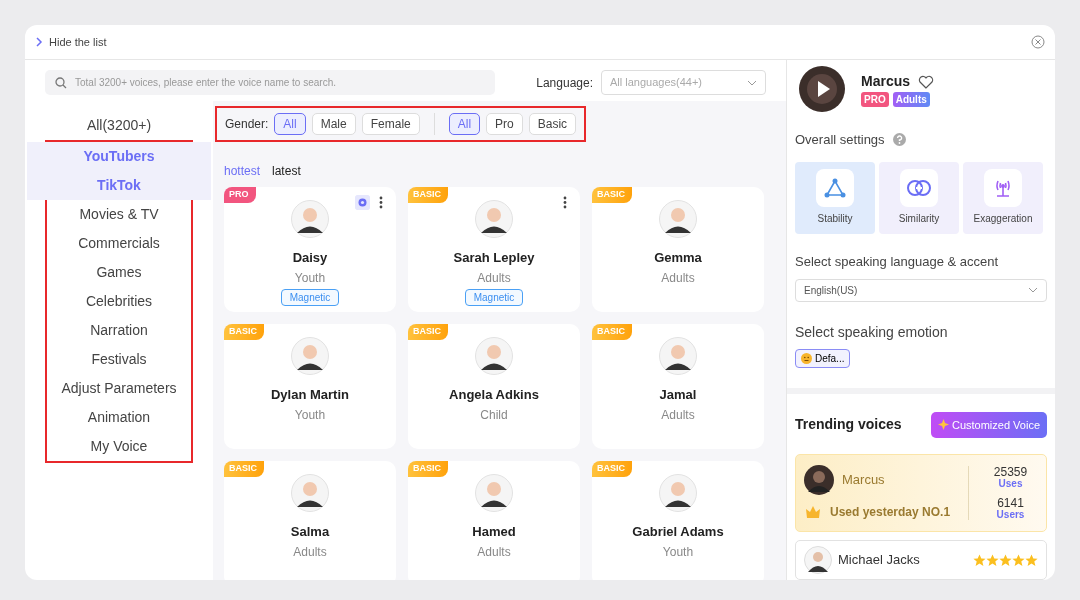 This screenshot has width=1080, height=600. What do you see at coordinates (822, 89) in the screenshot?
I see `avatar-play-button` at bounding box center [822, 89].